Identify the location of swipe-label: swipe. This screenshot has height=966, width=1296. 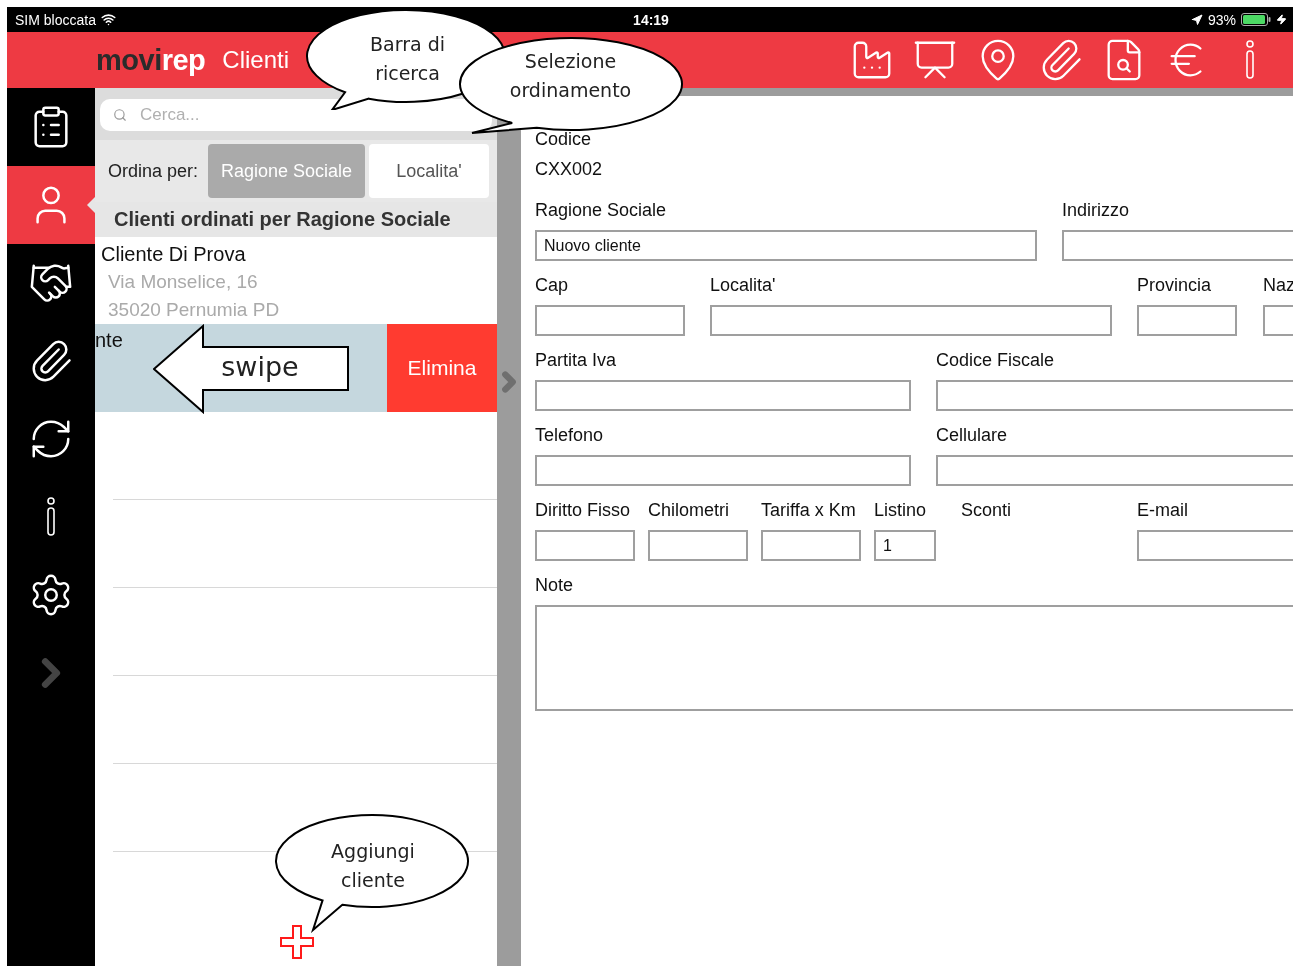
(260, 366).